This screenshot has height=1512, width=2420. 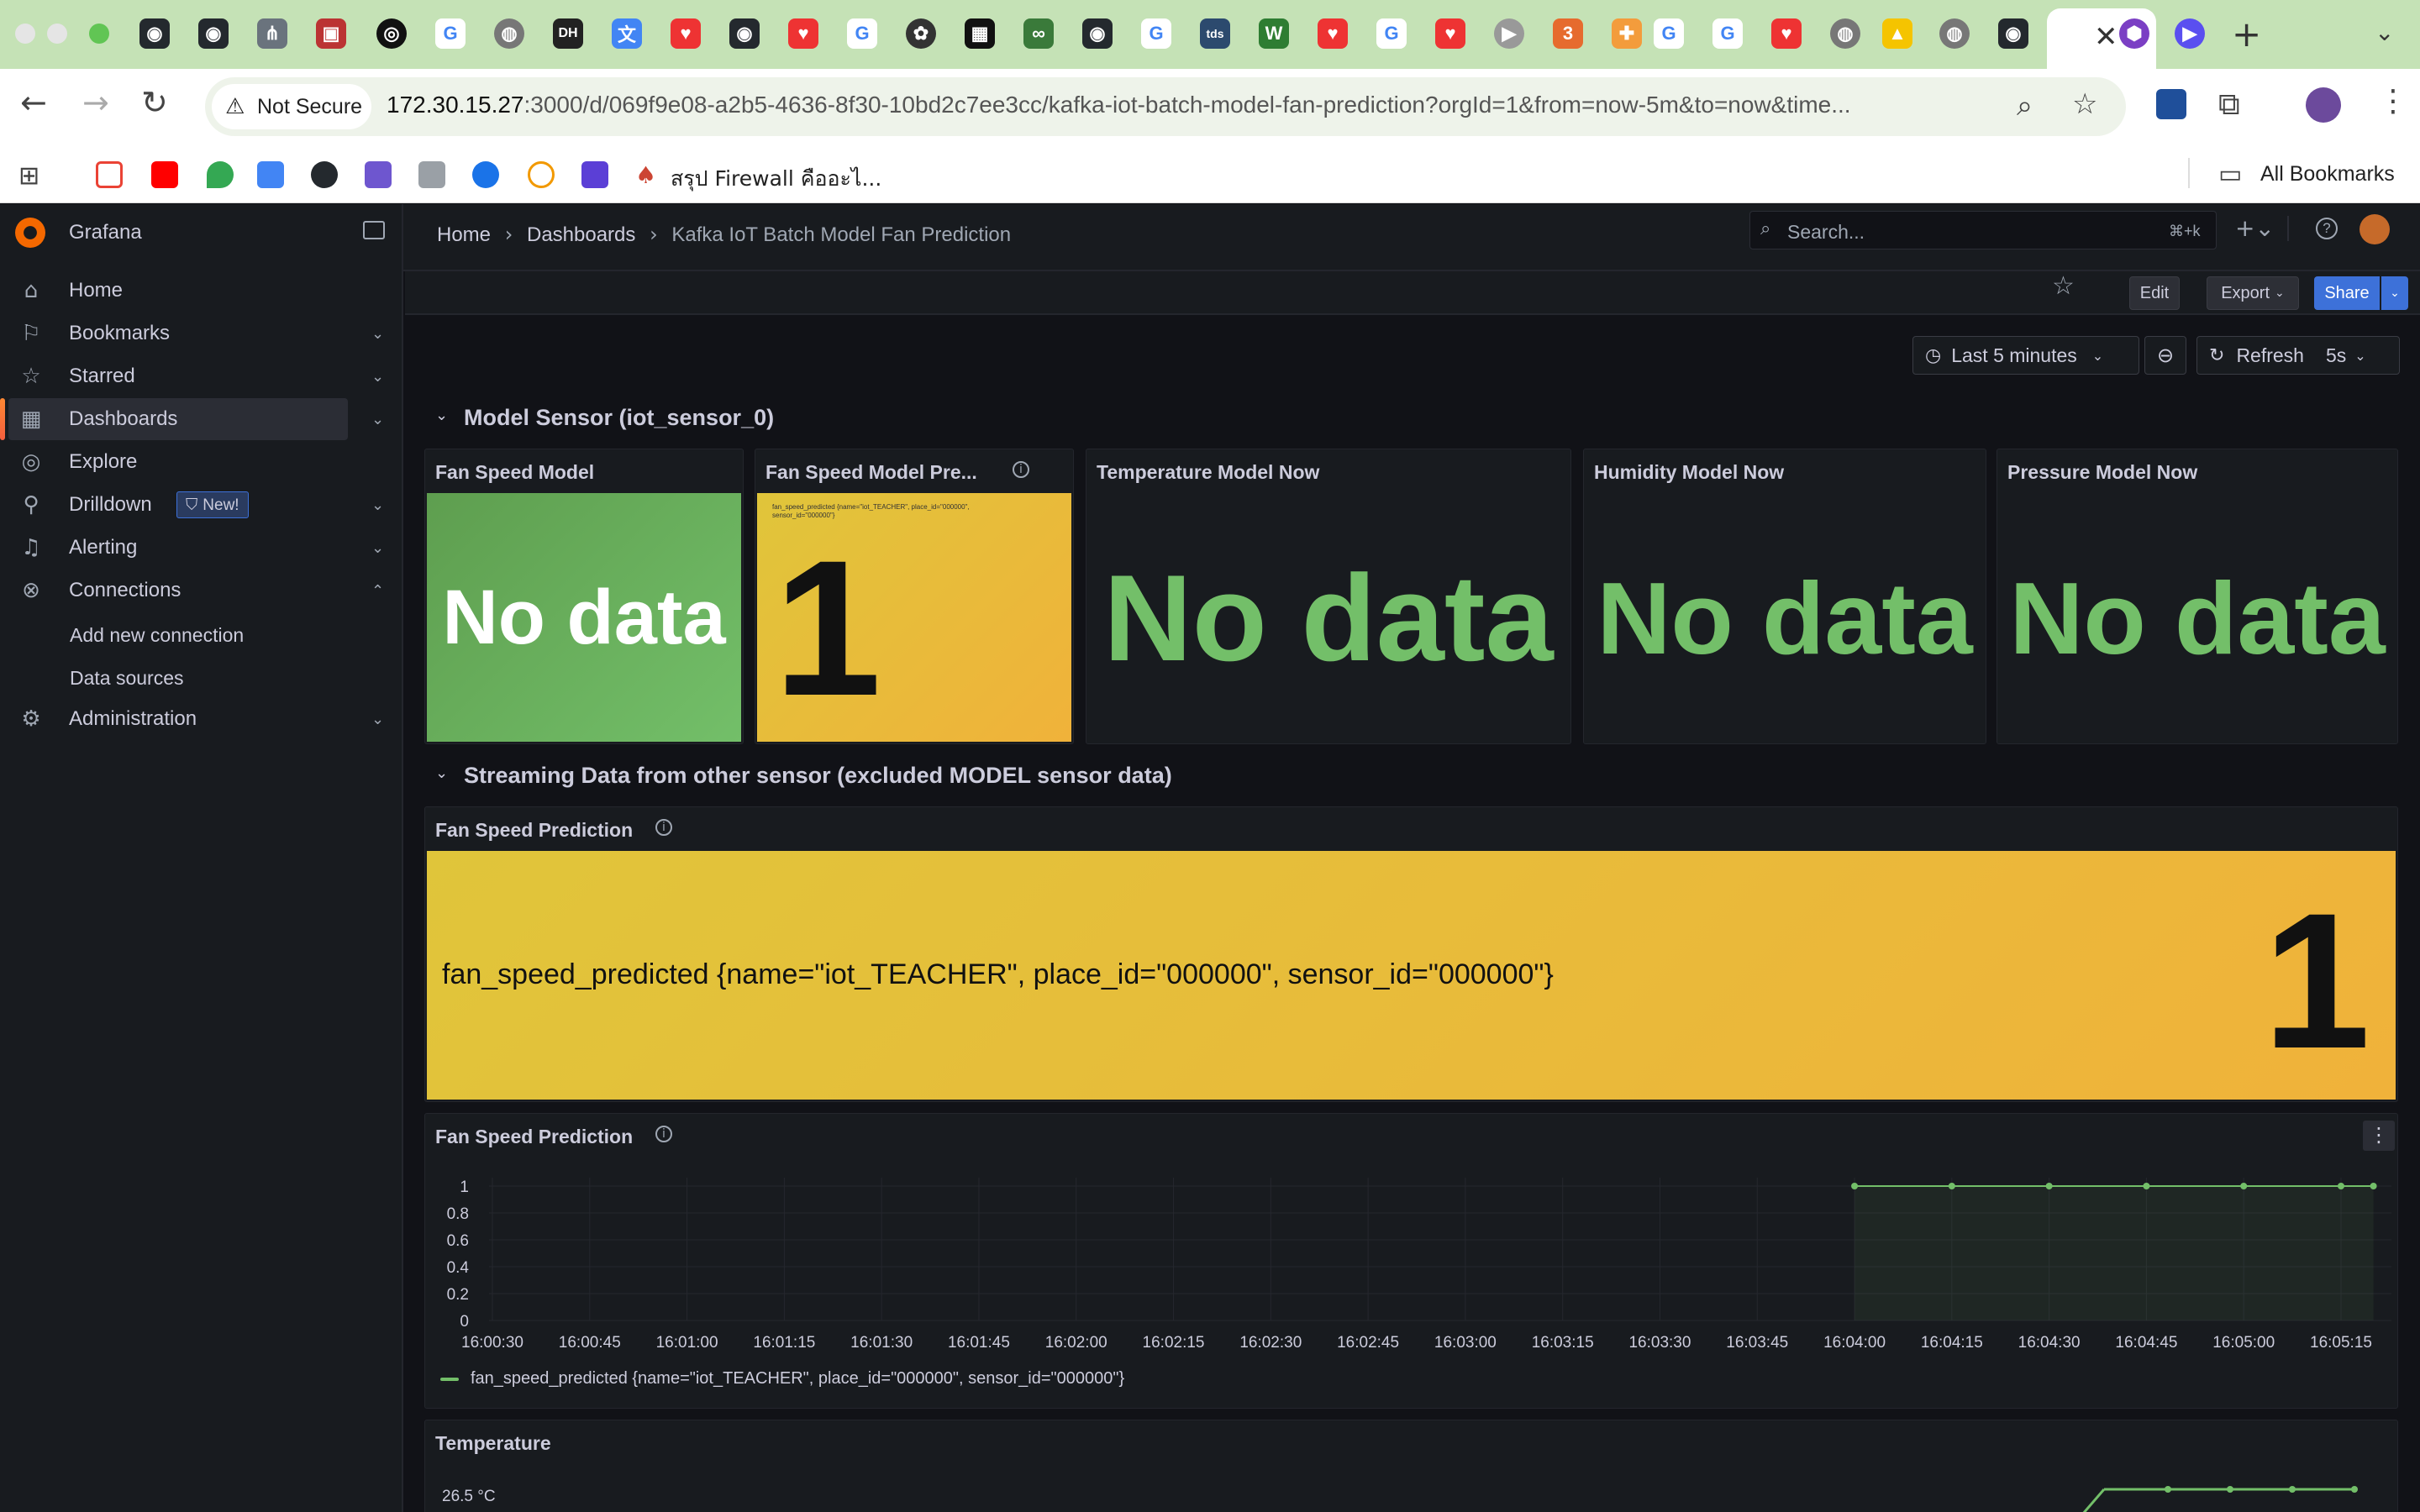 I want to click on sidebar-item-starred: ☆ Starred ⌄, so click(x=196, y=376).